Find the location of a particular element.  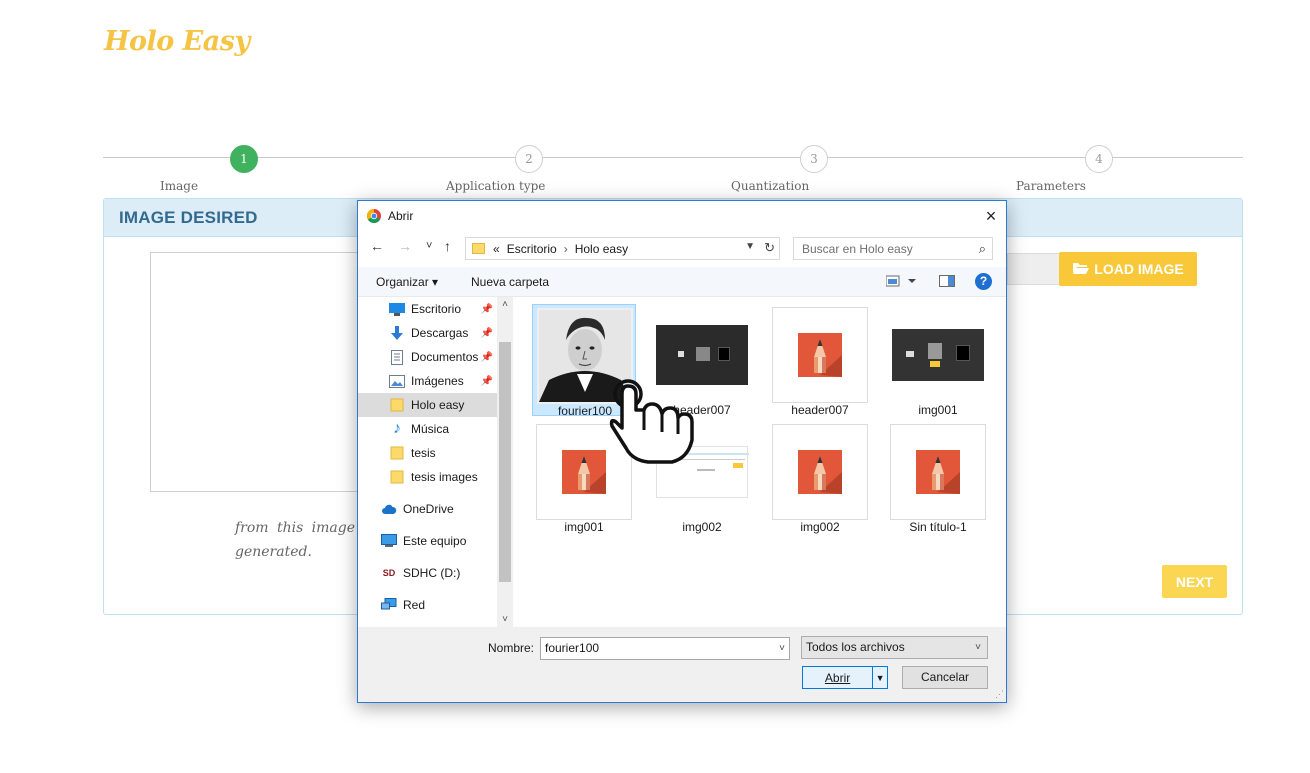

step-1-label: Image is located at coordinates (179, 186).